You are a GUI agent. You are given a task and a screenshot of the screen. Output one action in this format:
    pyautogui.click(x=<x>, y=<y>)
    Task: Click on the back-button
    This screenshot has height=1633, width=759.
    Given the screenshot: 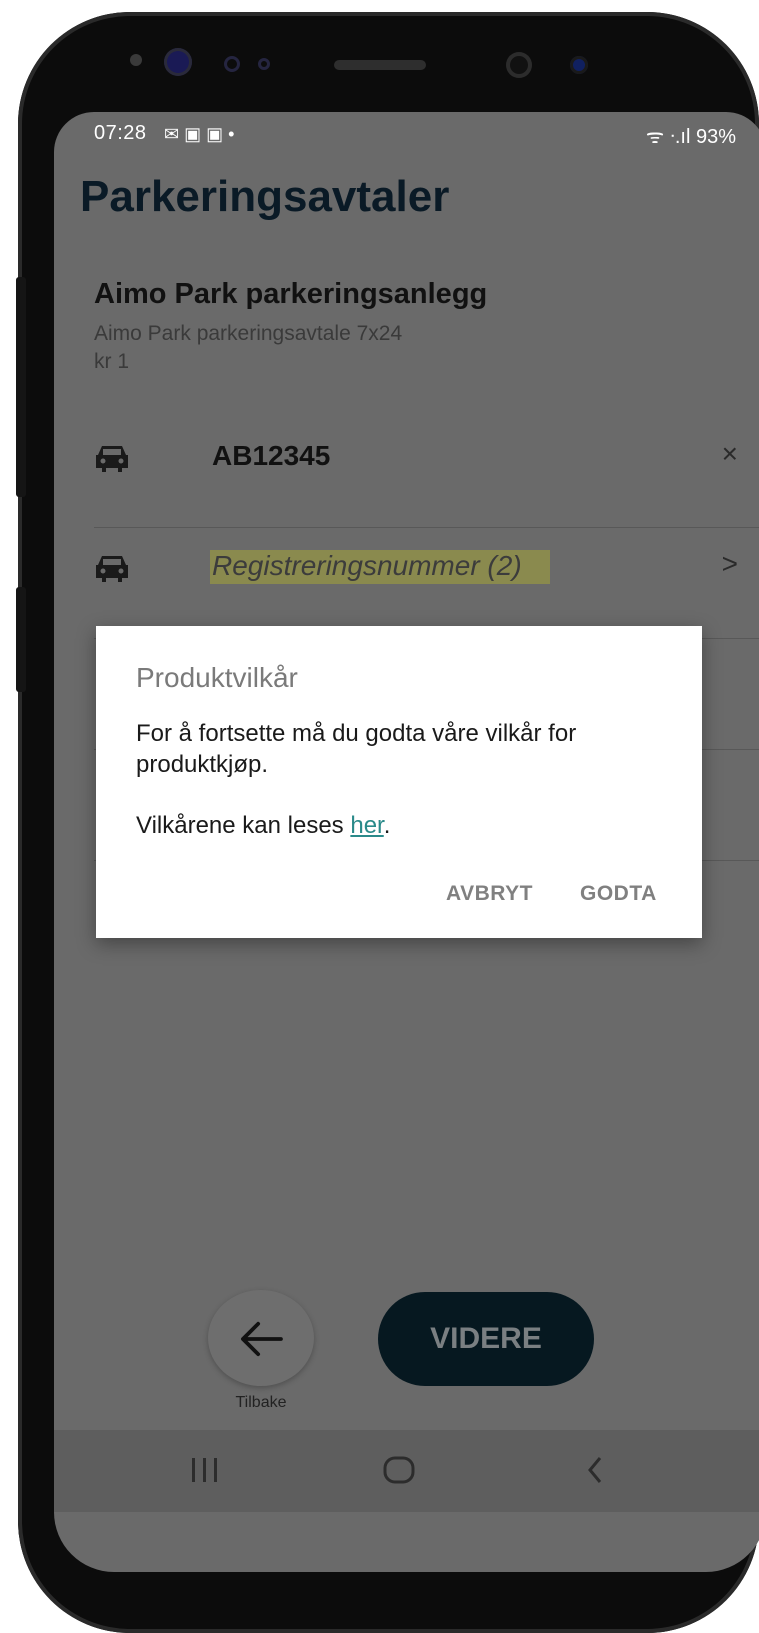 What is the action you would take?
    pyautogui.click(x=261, y=1338)
    